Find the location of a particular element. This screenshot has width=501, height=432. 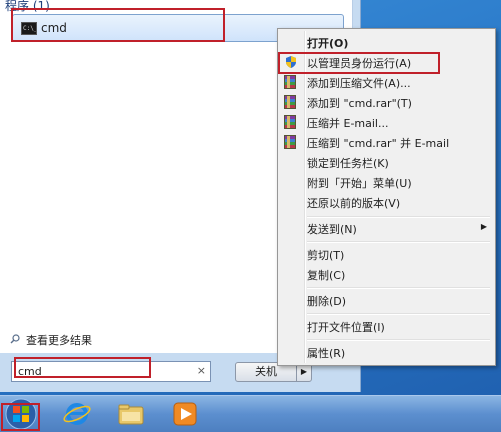

menu-item-send-to: 发送到(N) ▶ is located at coordinates (386, 228).